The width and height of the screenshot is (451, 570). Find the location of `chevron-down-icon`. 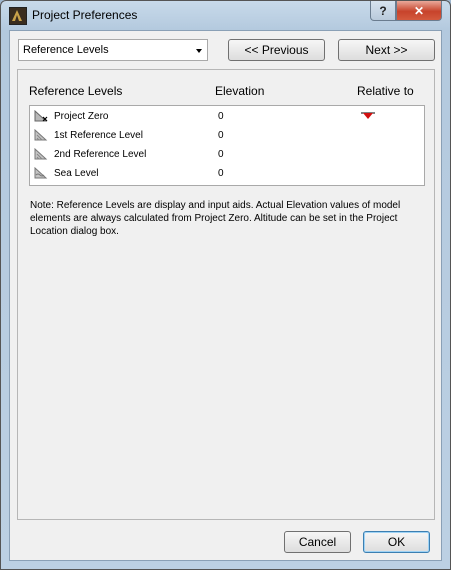

chevron-down-icon is located at coordinates (199, 51).